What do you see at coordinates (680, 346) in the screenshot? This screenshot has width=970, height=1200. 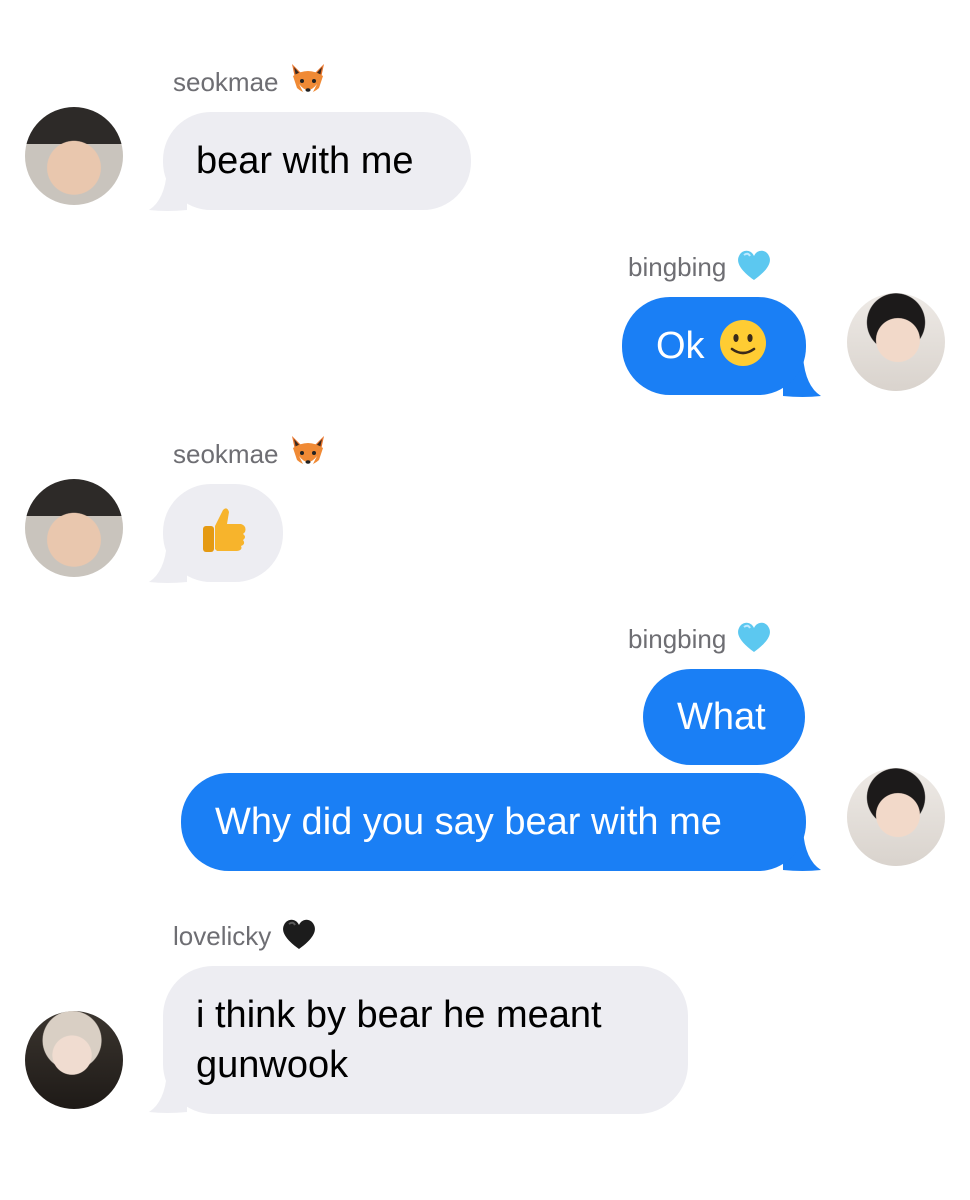 I see `message-text: Ok` at bounding box center [680, 346].